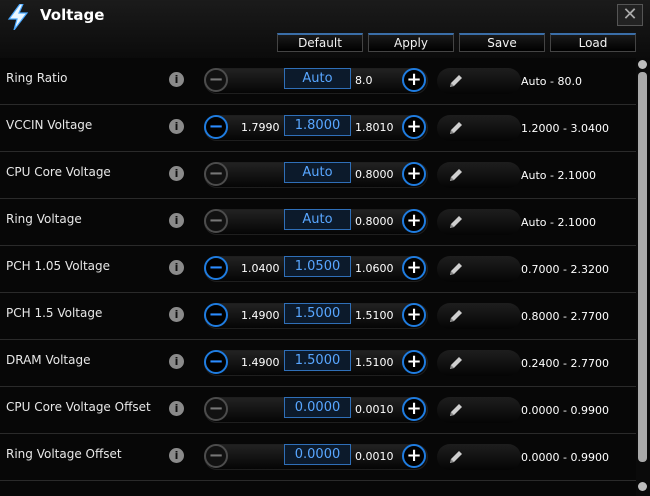  I want to click on save-button: Save, so click(502, 42).